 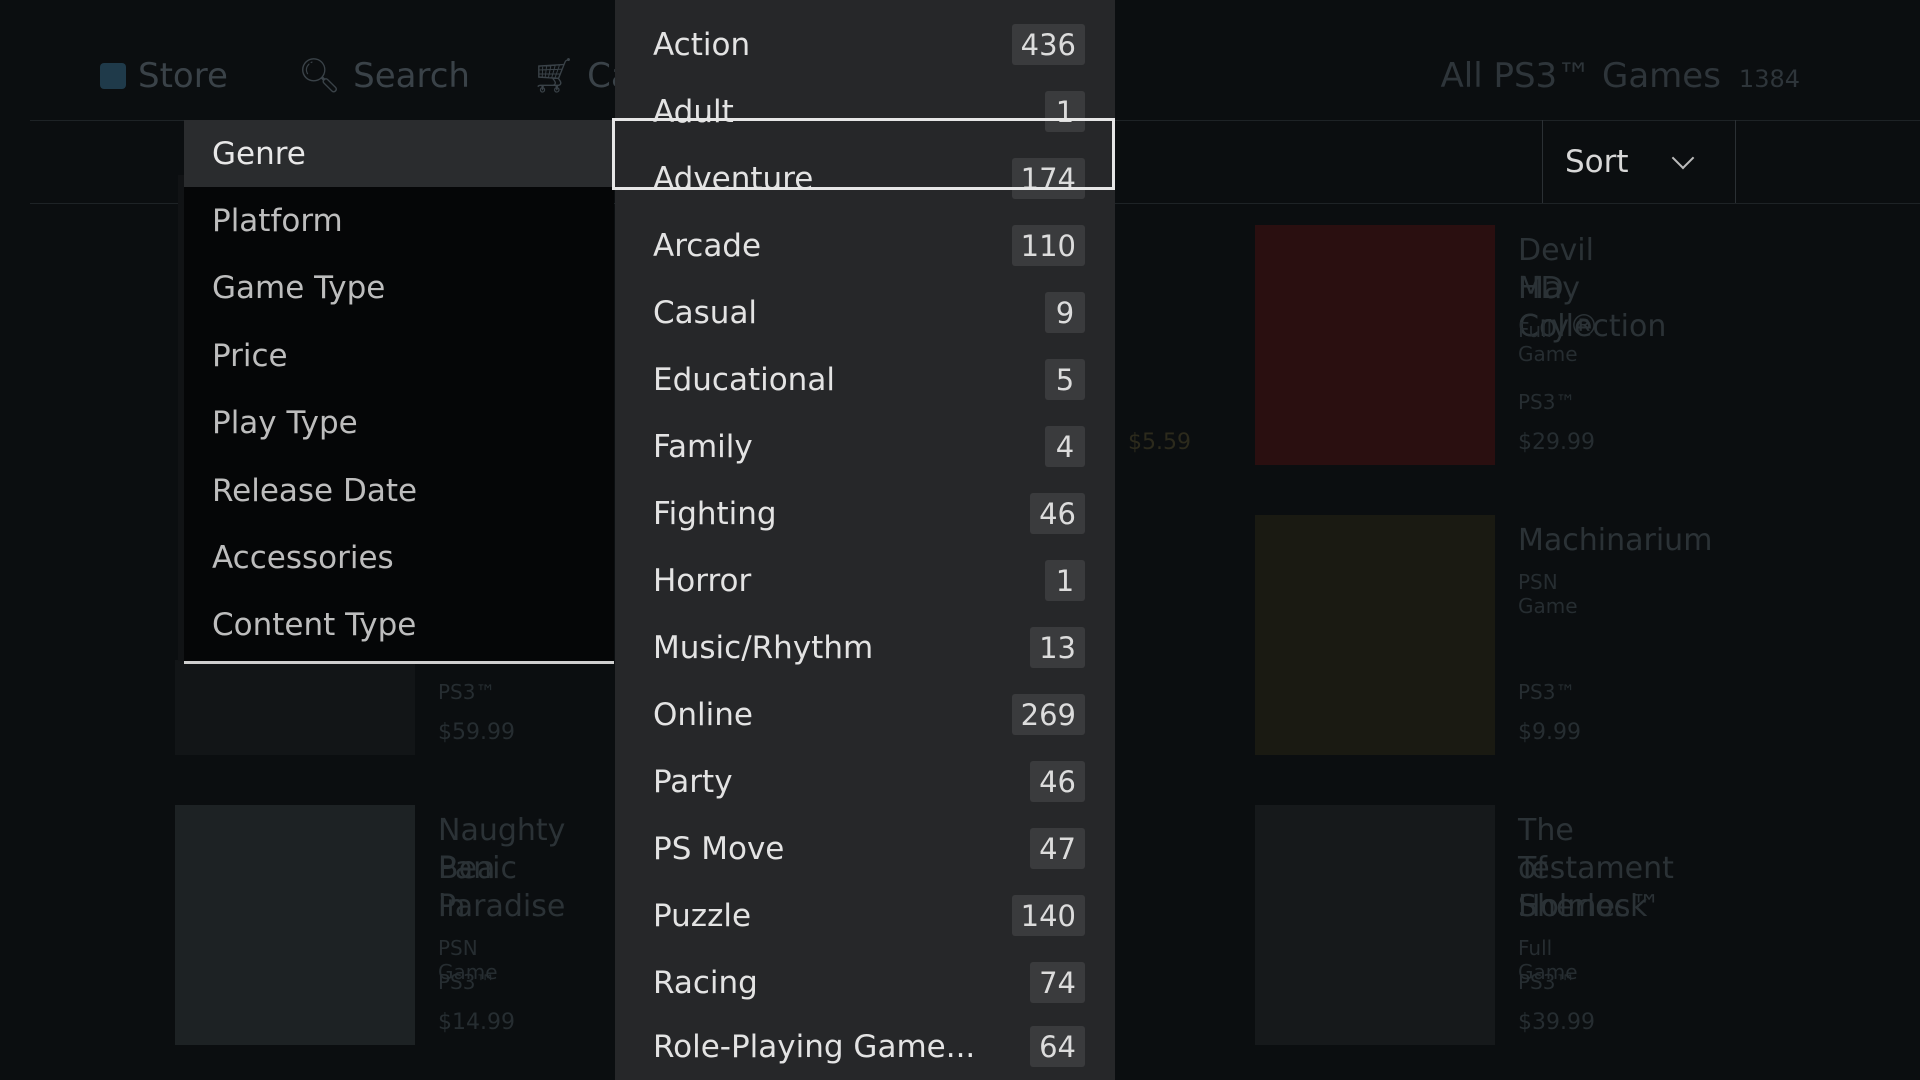 I want to click on category-label: Price, so click(x=250, y=355).